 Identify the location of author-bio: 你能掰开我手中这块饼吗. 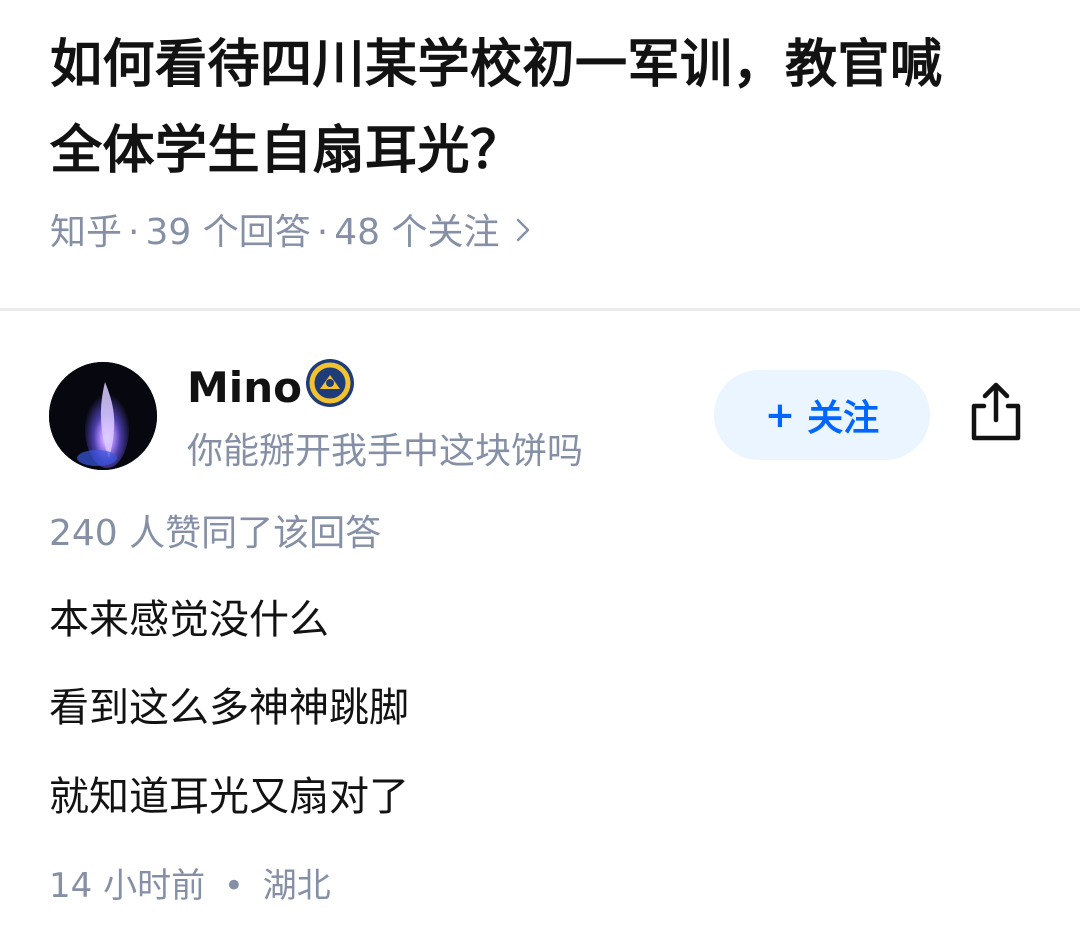
(385, 451).